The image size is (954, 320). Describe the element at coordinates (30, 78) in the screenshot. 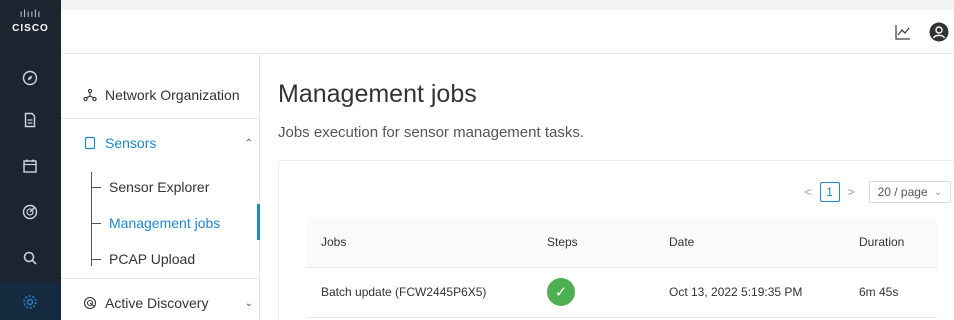

I see `compass-icon` at that location.